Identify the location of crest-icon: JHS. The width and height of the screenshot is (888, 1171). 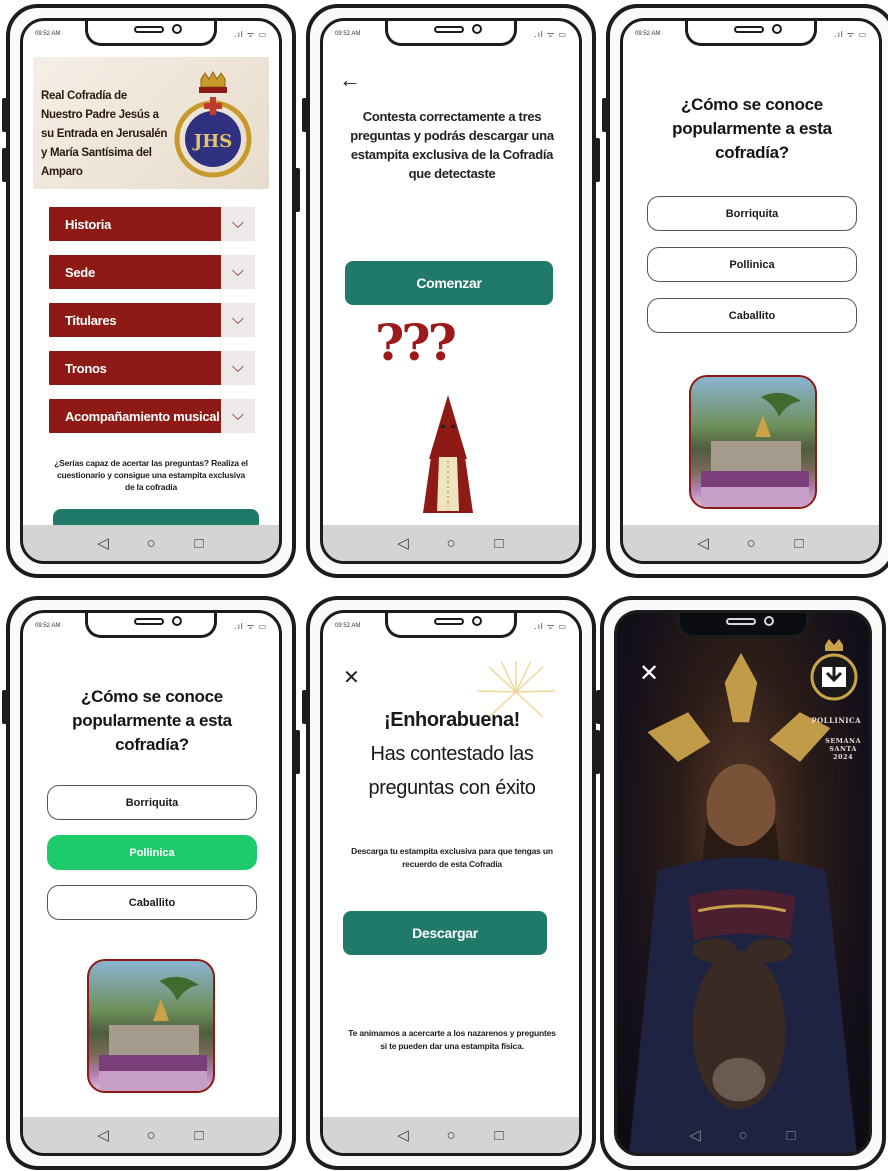
(213, 124).